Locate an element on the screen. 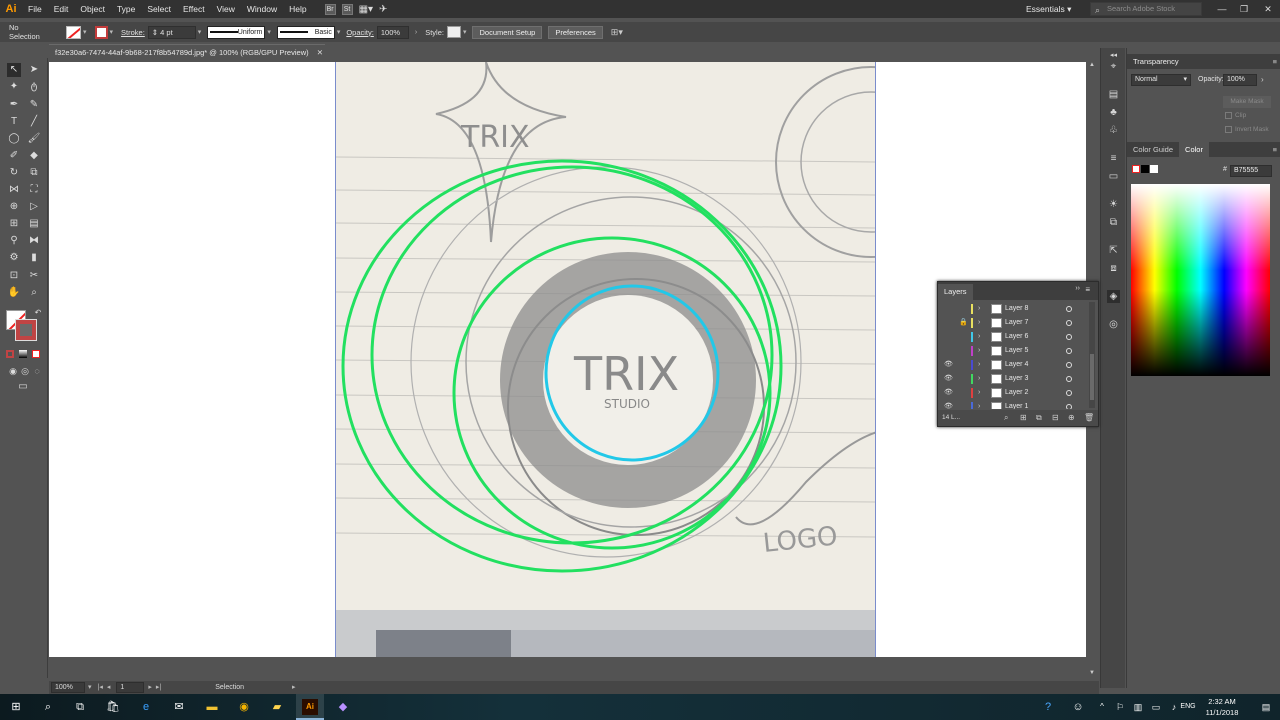  make-mask-button: Make Mask is located at coordinates (1247, 102).